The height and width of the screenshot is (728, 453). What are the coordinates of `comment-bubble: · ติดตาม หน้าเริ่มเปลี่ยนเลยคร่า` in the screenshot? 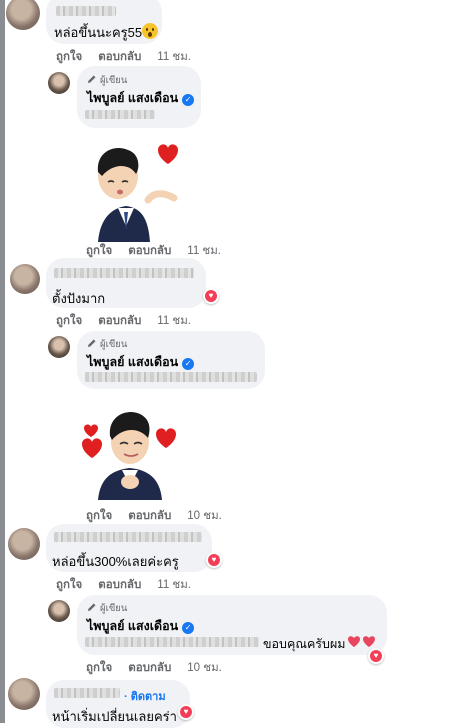 It's located at (118, 704).